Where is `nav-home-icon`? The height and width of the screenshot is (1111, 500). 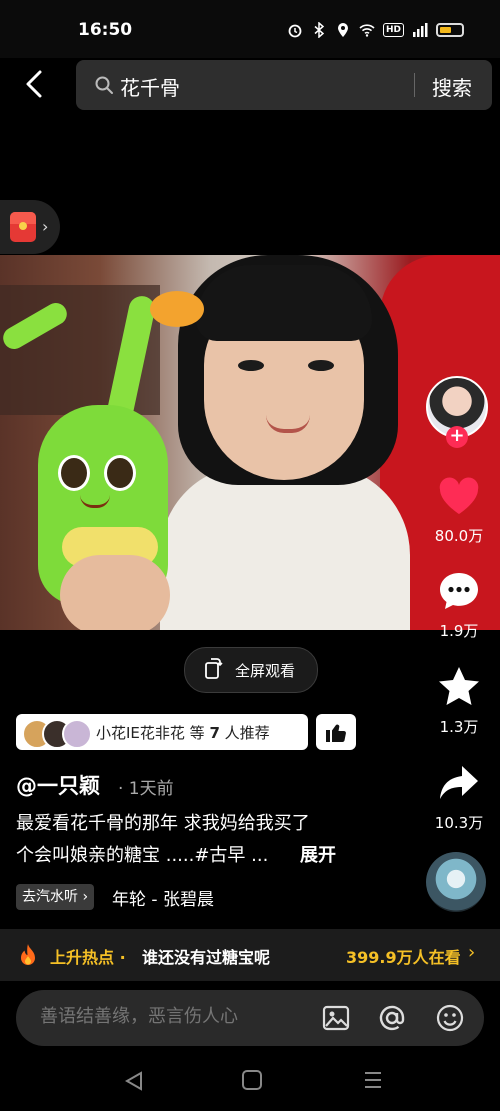
nav-home-icon is located at coordinates (252, 1080).